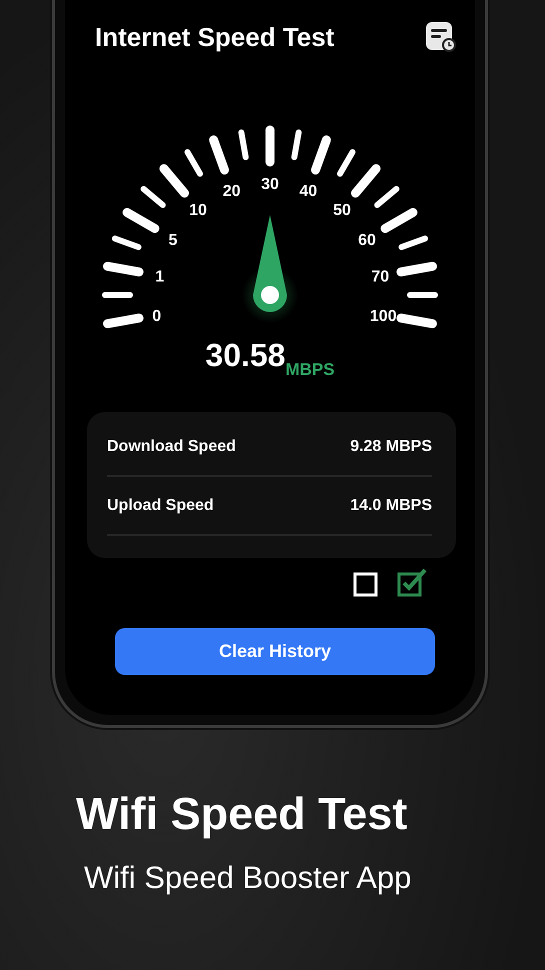  What do you see at coordinates (380, 277) in the screenshot?
I see `gauge-label: 70` at bounding box center [380, 277].